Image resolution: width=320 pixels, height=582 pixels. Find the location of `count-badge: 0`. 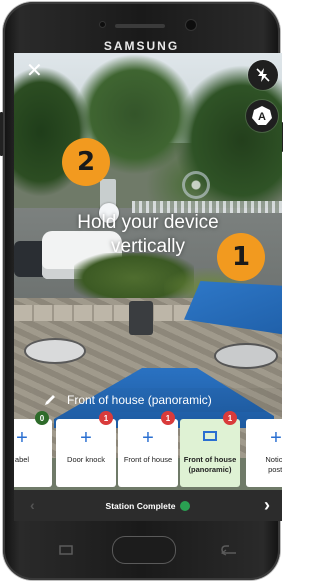

count-badge: 0 is located at coordinates (42, 418).